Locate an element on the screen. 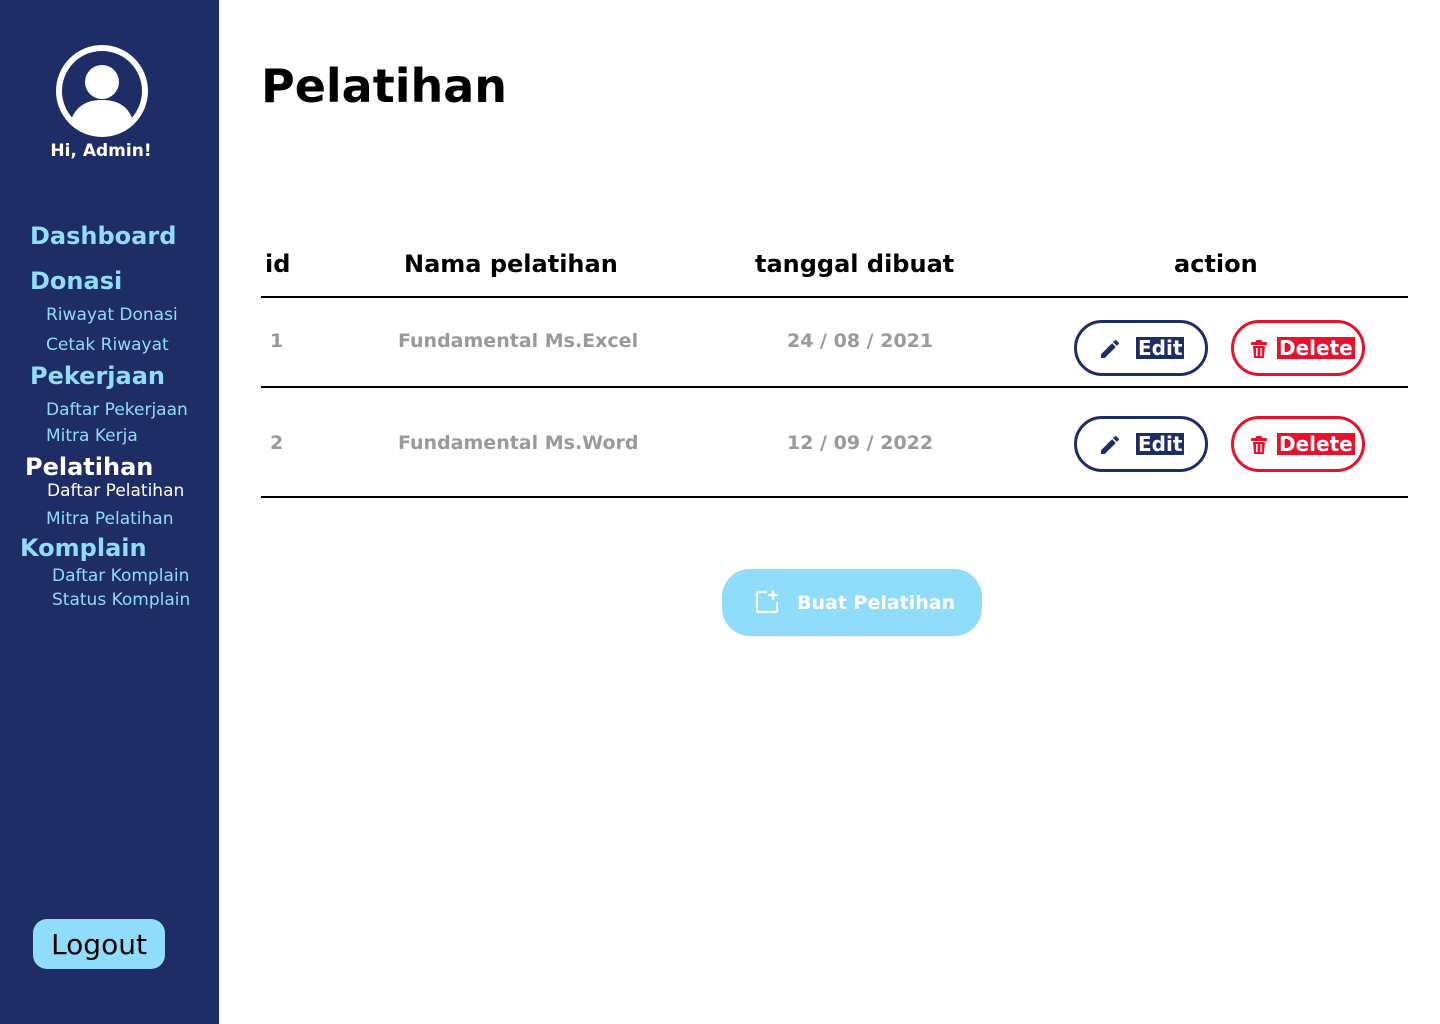 This screenshot has width=1440, height=1024. greeting-text: Hi, Admin! is located at coordinates (101, 151).